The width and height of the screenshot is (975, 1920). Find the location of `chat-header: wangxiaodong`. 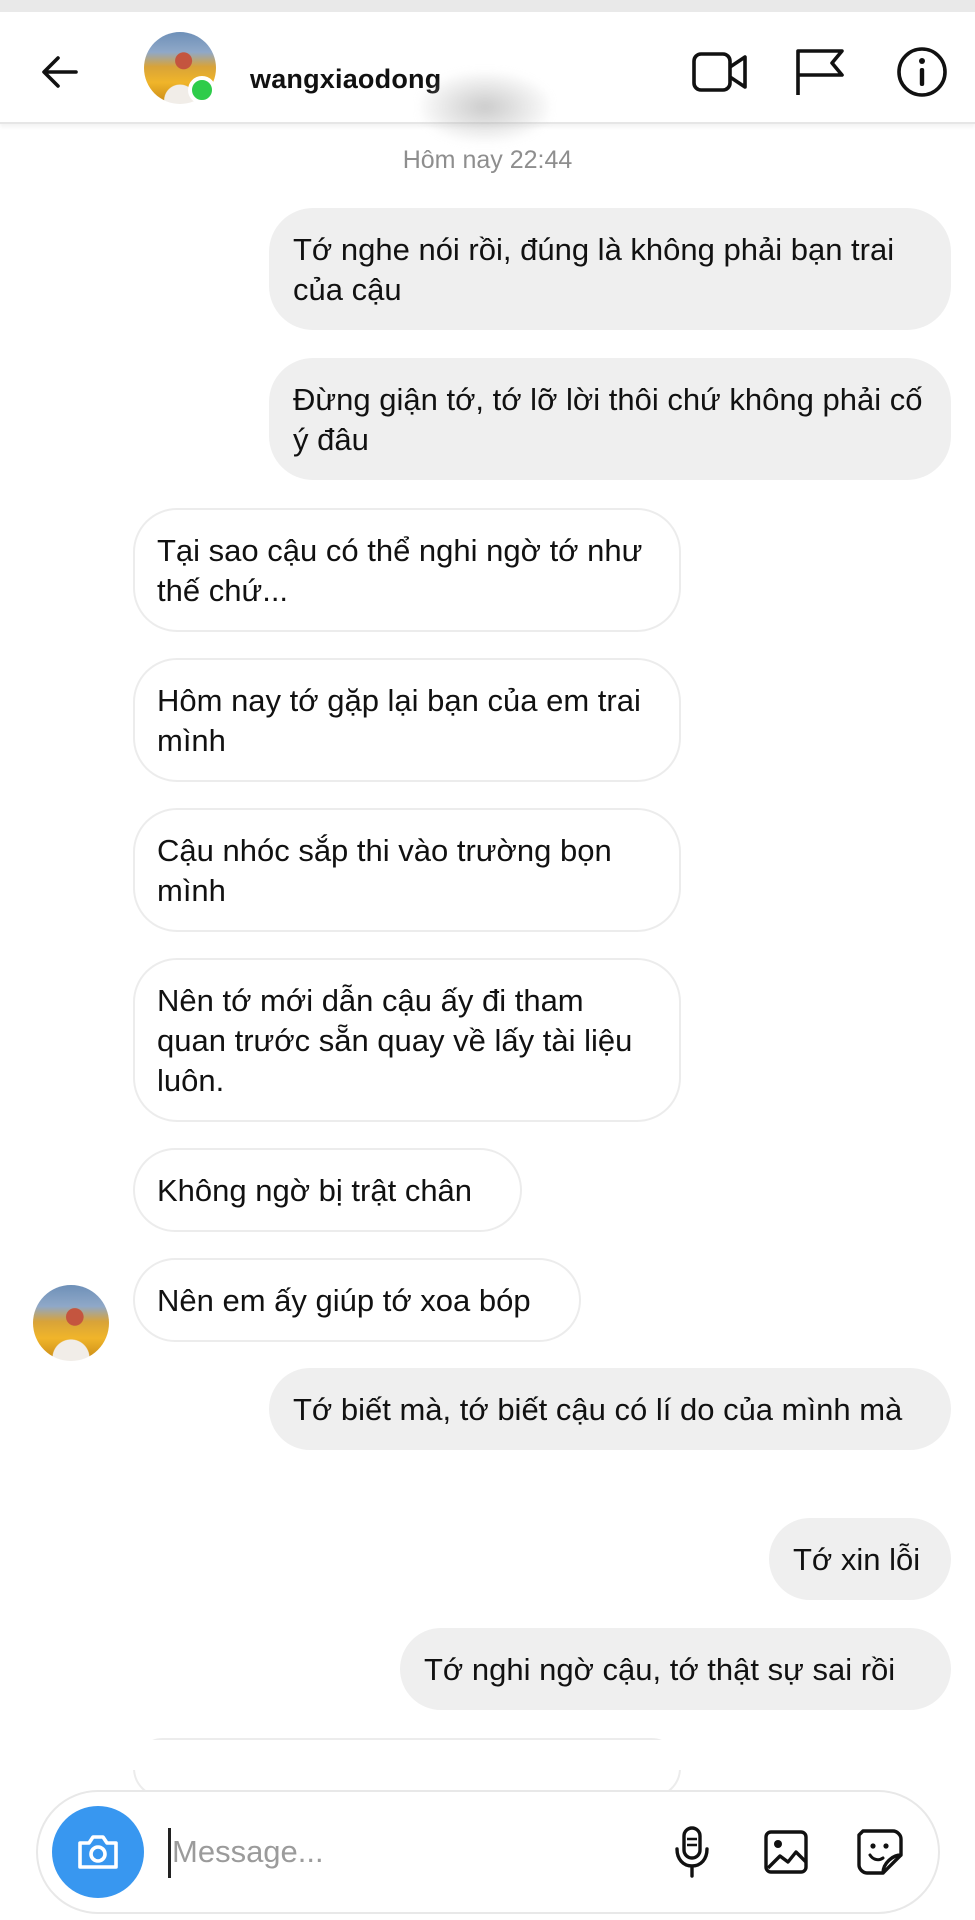

chat-header: wangxiaodong is located at coordinates (487, 77).